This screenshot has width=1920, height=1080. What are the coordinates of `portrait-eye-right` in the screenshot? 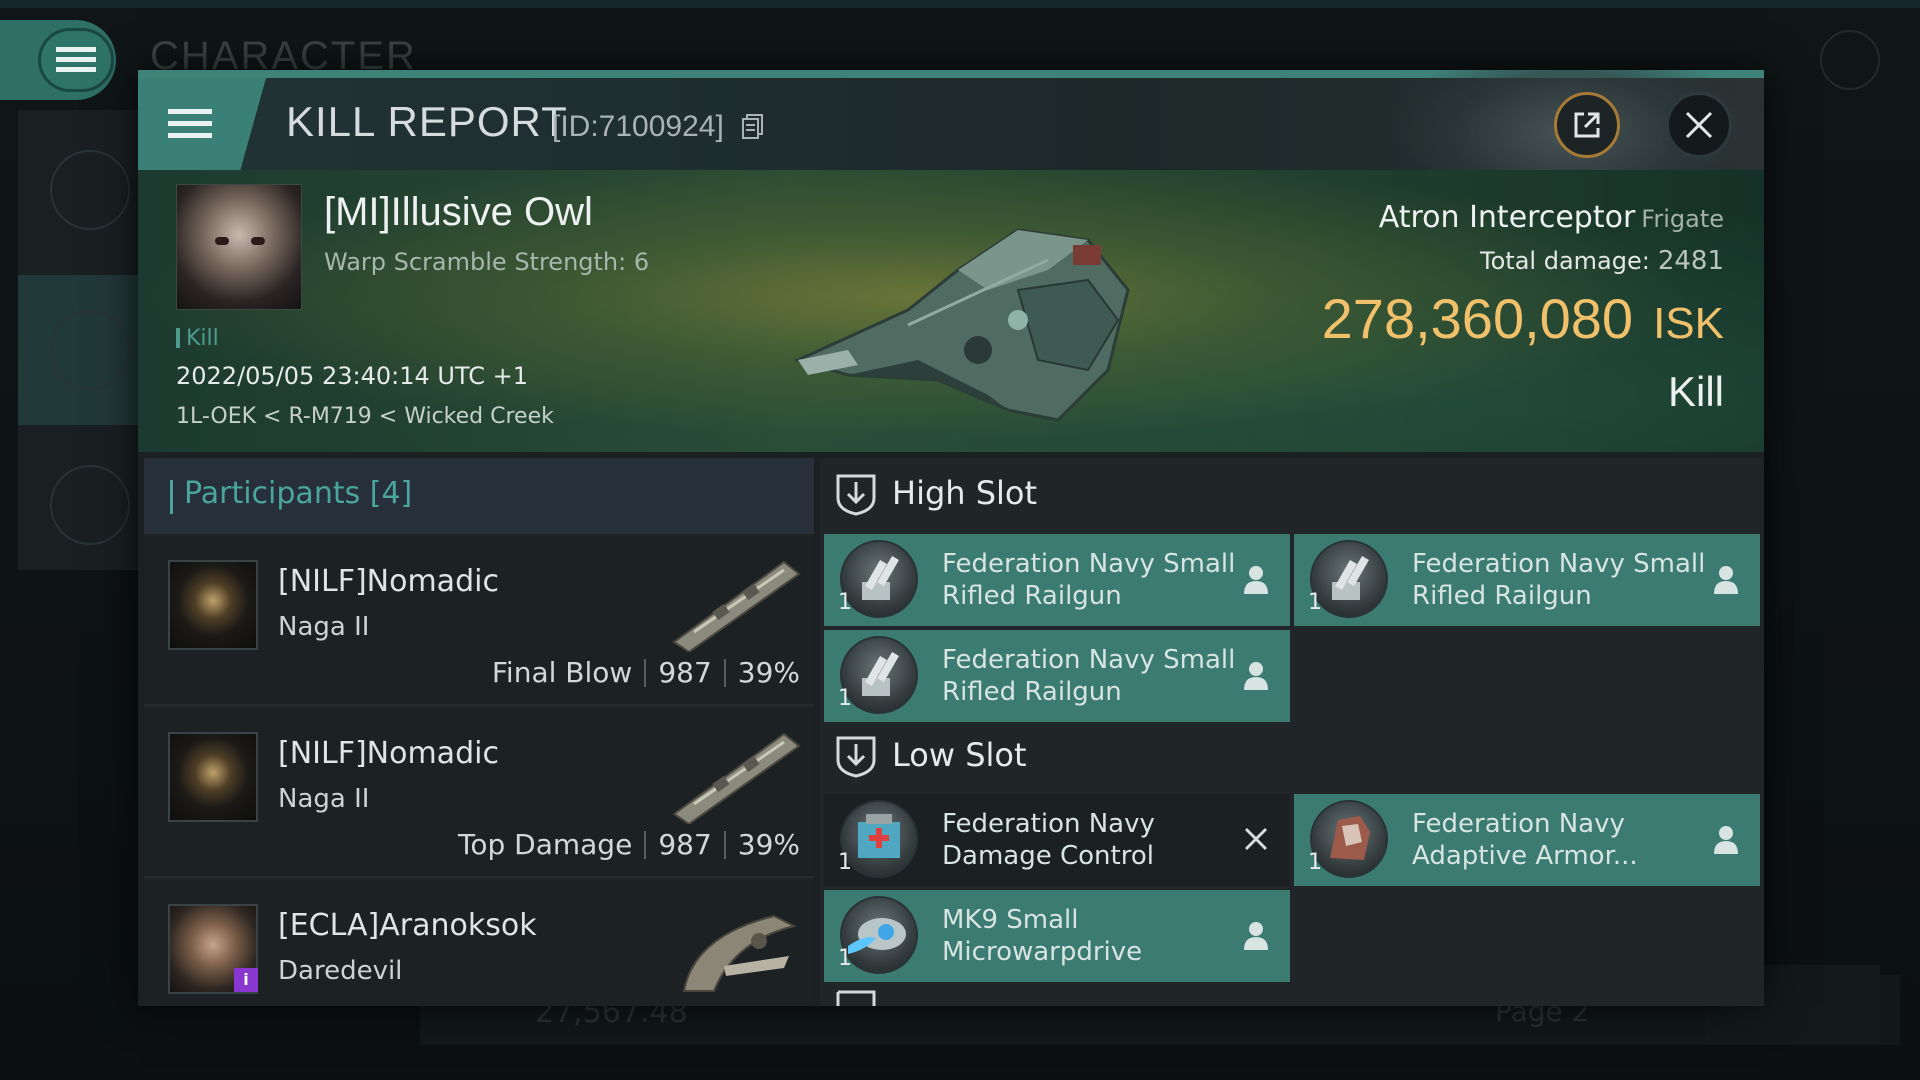 It's located at (258, 241).